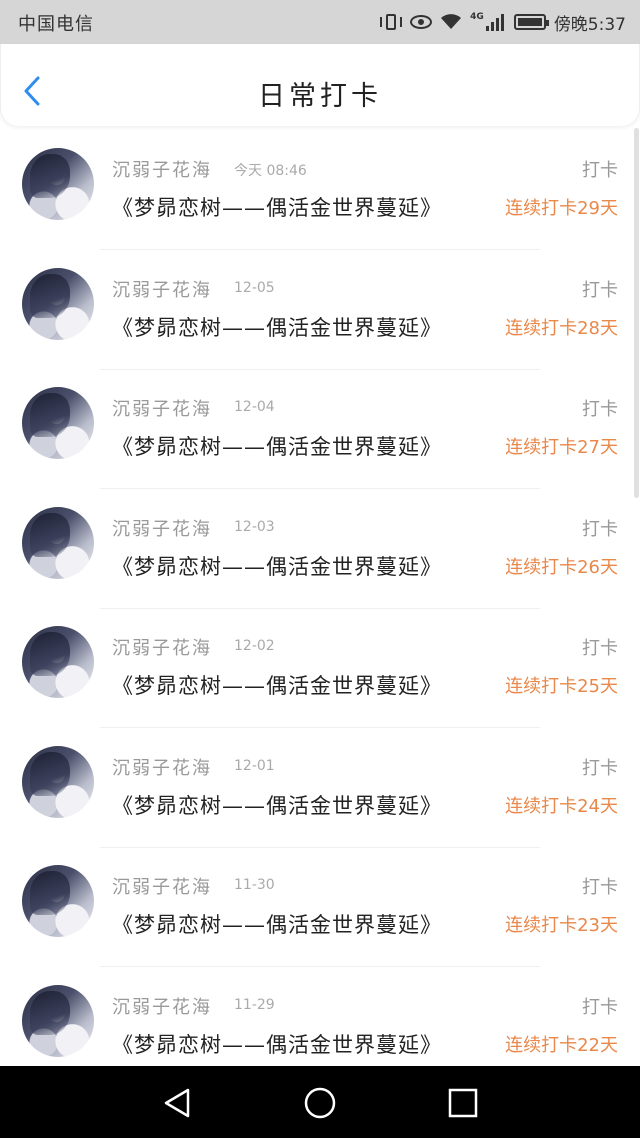  What do you see at coordinates (320, 1017) in the screenshot?
I see `list-item: 沉弱子花海 11-29 《梦昴恋树——偶活金世界蔓延》 打卡连续打卡22天` at bounding box center [320, 1017].